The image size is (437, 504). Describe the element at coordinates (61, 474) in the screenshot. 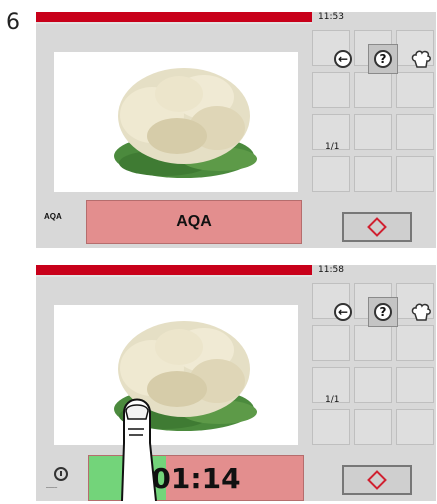

I see `timer-icon` at that location.